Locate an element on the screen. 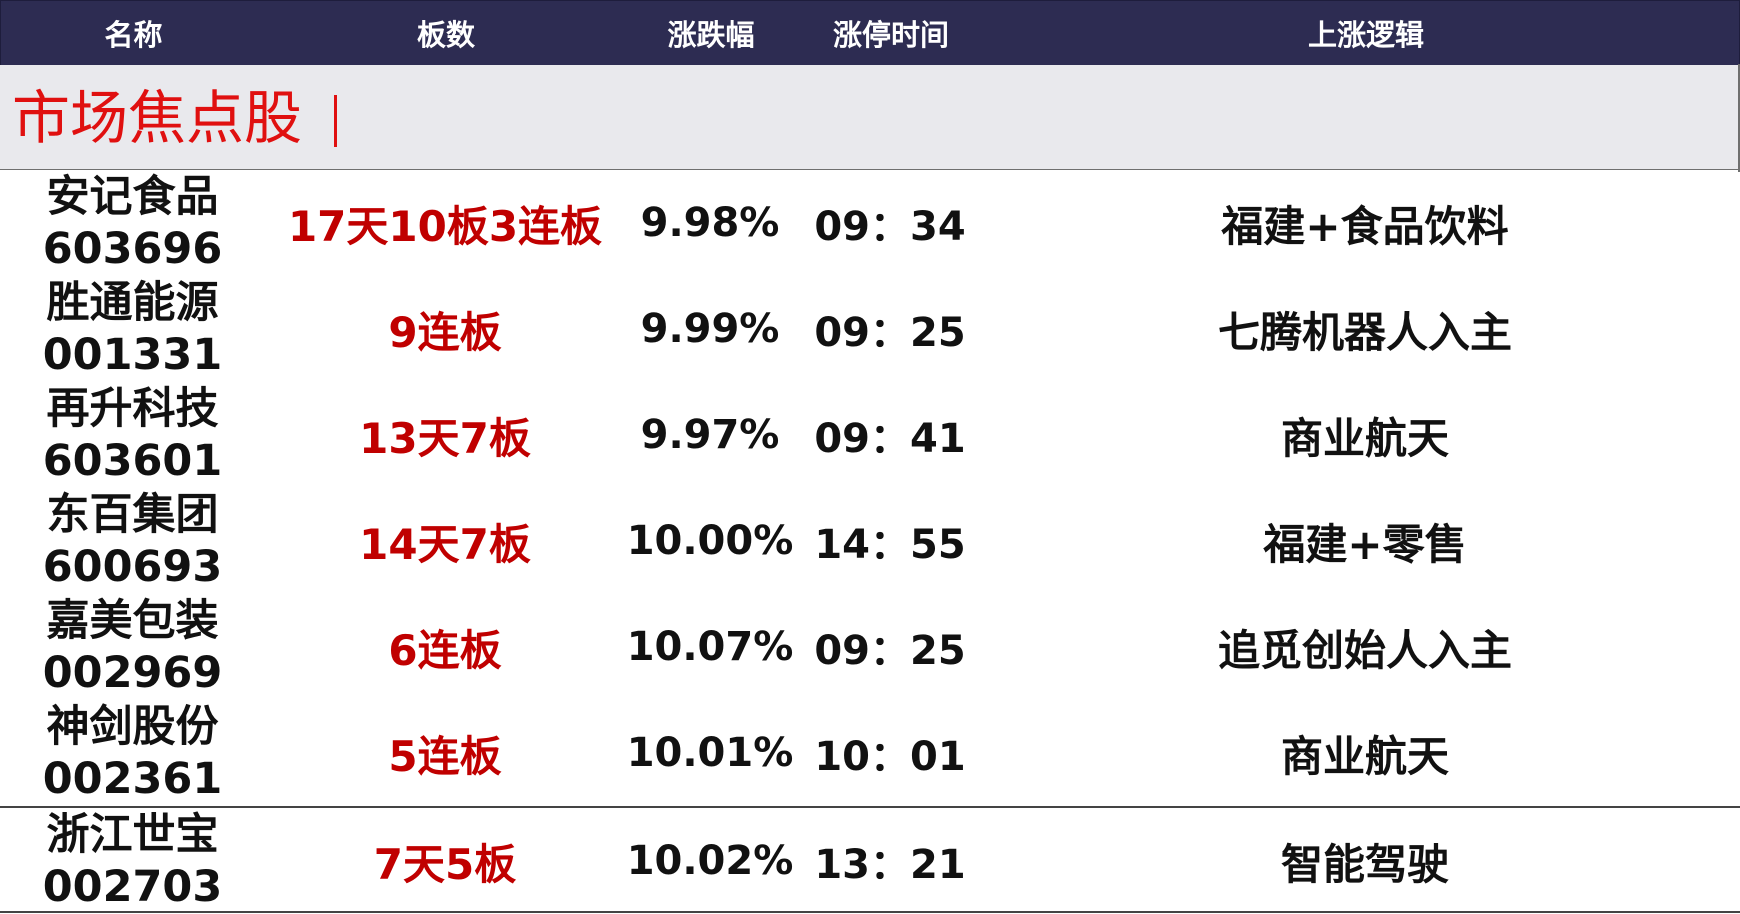 The image size is (1740, 914). table-row: 神剑股份 002361 5连板 10.01% 10：01 商业航天 is located at coordinates (870, 753).